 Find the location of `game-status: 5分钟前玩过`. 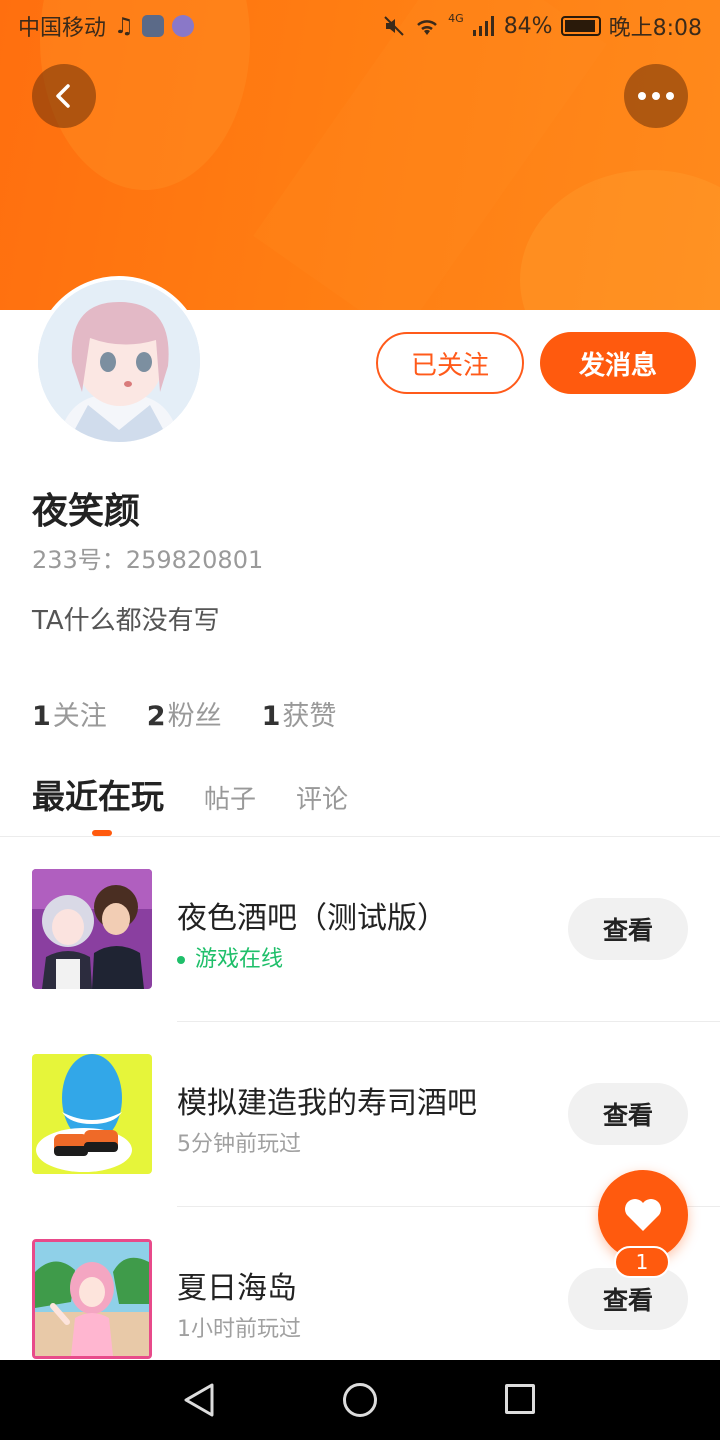

game-status: 5分钟前玩过 is located at coordinates (239, 1144).